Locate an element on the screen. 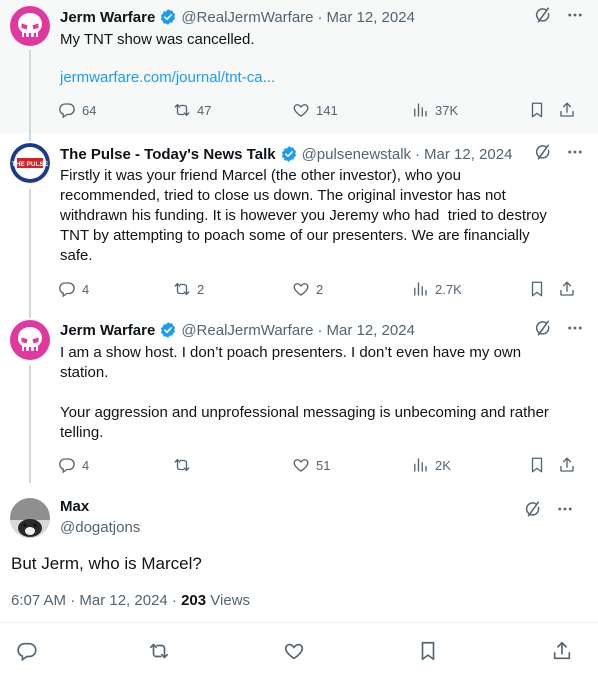 The image size is (598, 685). tweet-text: My TNT show was cancelled. is located at coordinates (157, 39).